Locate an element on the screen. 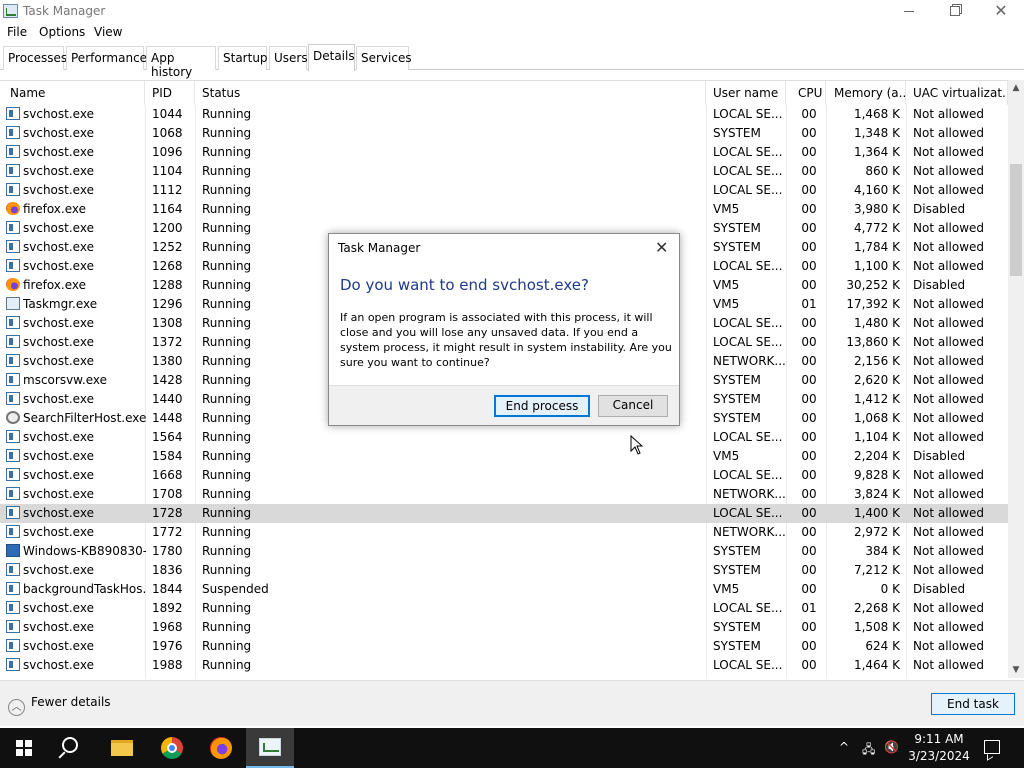 This screenshot has height=768, width=1024. windows-start-icon is located at coordinates (24, 748).